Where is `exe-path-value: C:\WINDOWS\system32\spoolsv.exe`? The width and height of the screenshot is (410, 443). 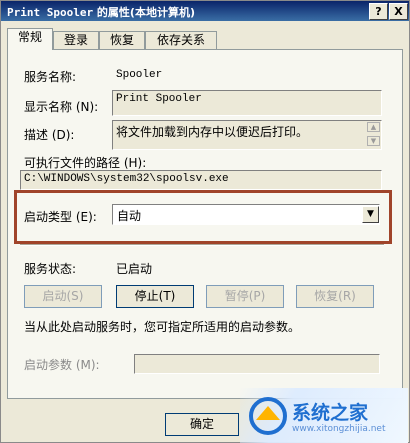 exe-path-value: C:\WINDOWS\system32\spoolsv.exe is located at coordinates (126, 179).